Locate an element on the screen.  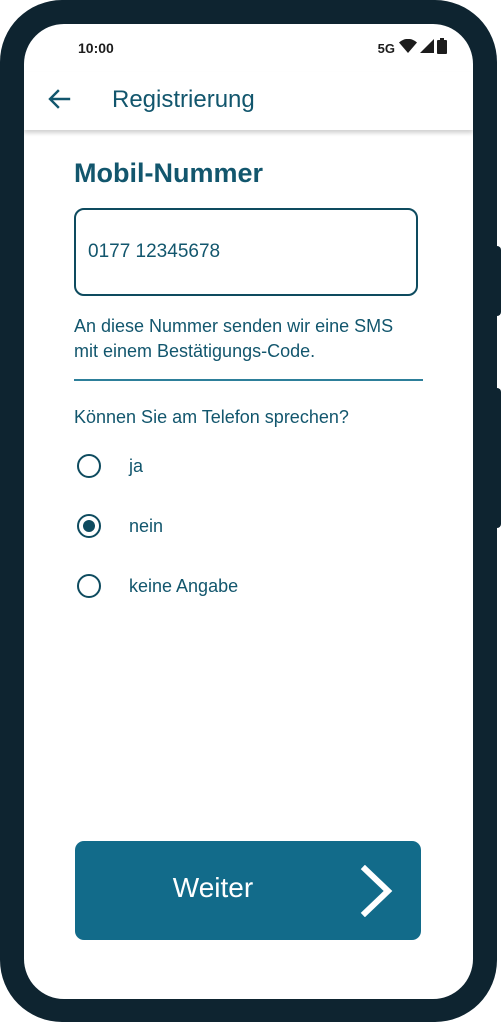
status-time: 10:00 is located at coordinates (96, 48).